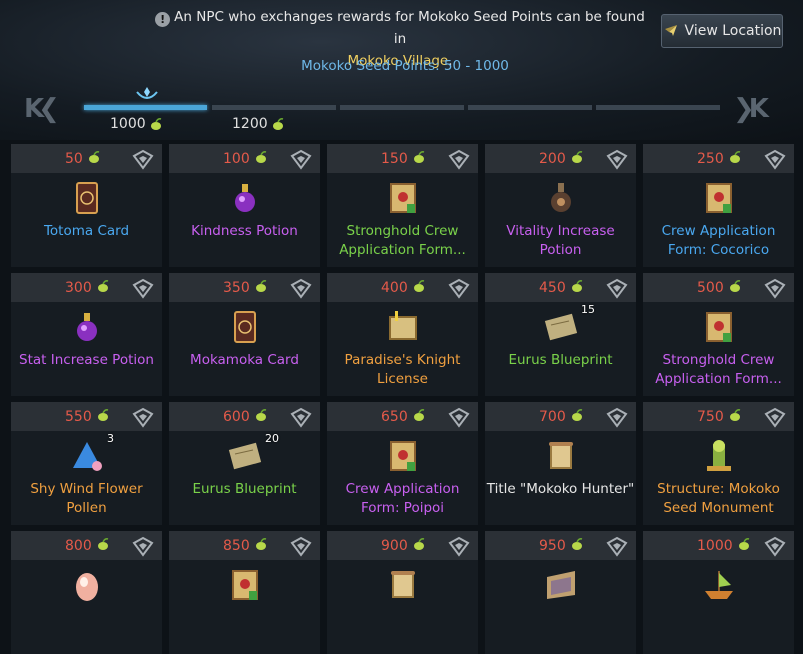  I want to click on reward-slot: 300 Stat Increase Potion, so click(86, 334).